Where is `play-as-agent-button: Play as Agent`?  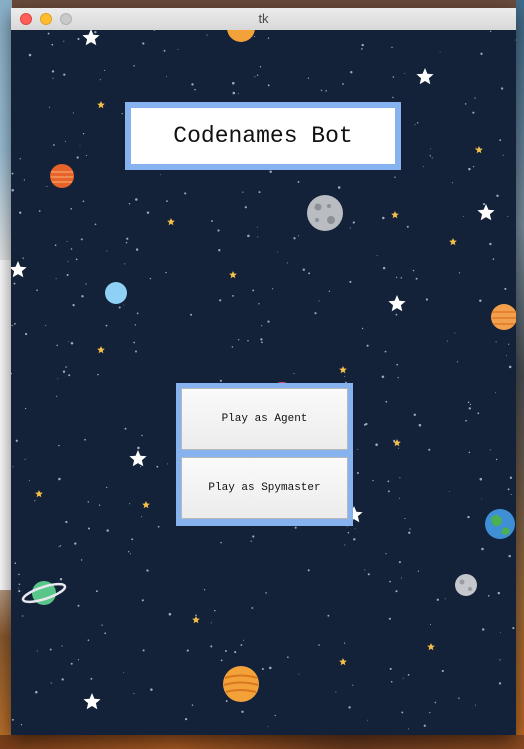 play-as-agent-button: Play as Agent is located at coordinates (264, 419).